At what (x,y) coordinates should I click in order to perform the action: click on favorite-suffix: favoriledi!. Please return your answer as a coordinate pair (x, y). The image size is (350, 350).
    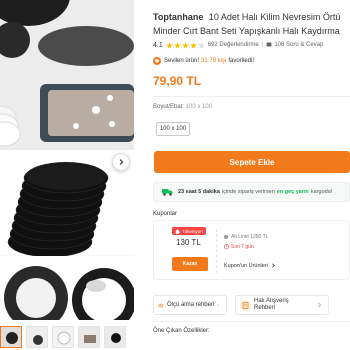
    Looking at the image, I should click on (241, 61).